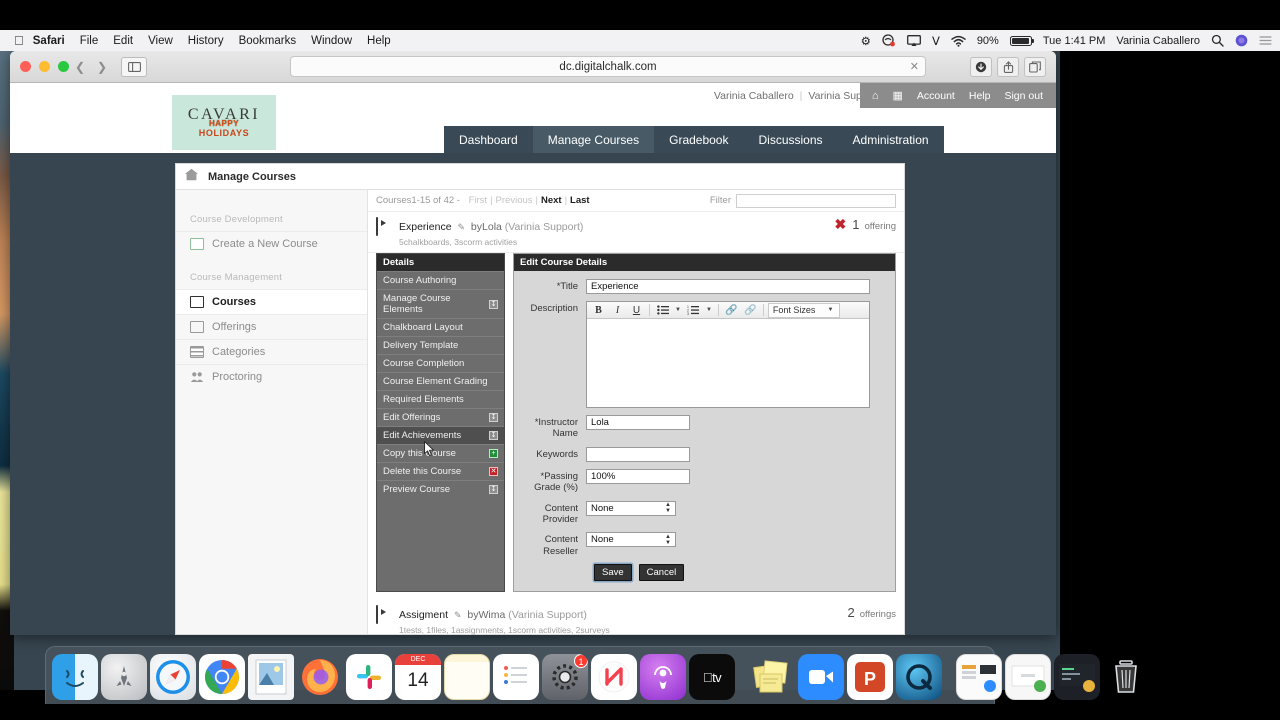 This screenshot has height=720, width=1280. Describe the element at coordinates (425, 227) in the screenshot. I see `course-name: Experience` at that location.